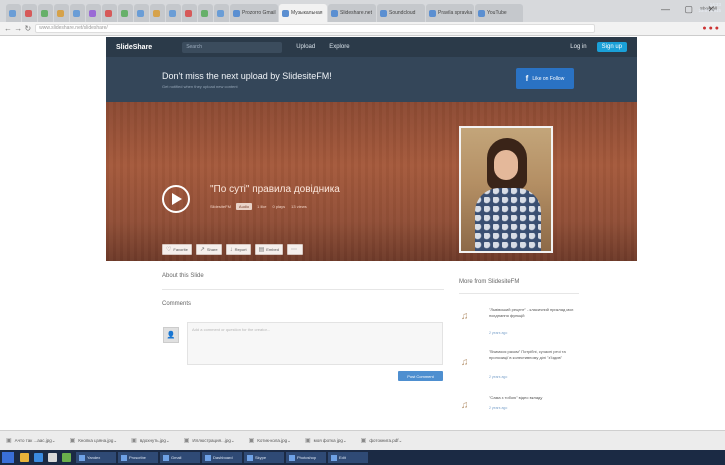 The height and width of the screenshot is (465, 725). What do you see at coordinates (348, 457) in the screenshot?
I see `taskbar-window-button: Edit` at bounding box center [348, 457].